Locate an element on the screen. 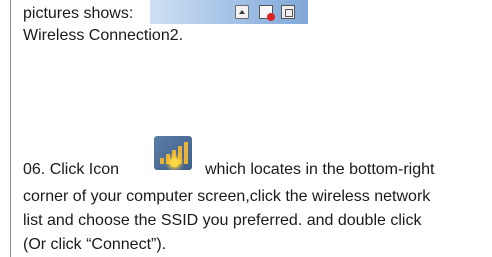  network-disconnected-icon is located at coordinates (267, 13).